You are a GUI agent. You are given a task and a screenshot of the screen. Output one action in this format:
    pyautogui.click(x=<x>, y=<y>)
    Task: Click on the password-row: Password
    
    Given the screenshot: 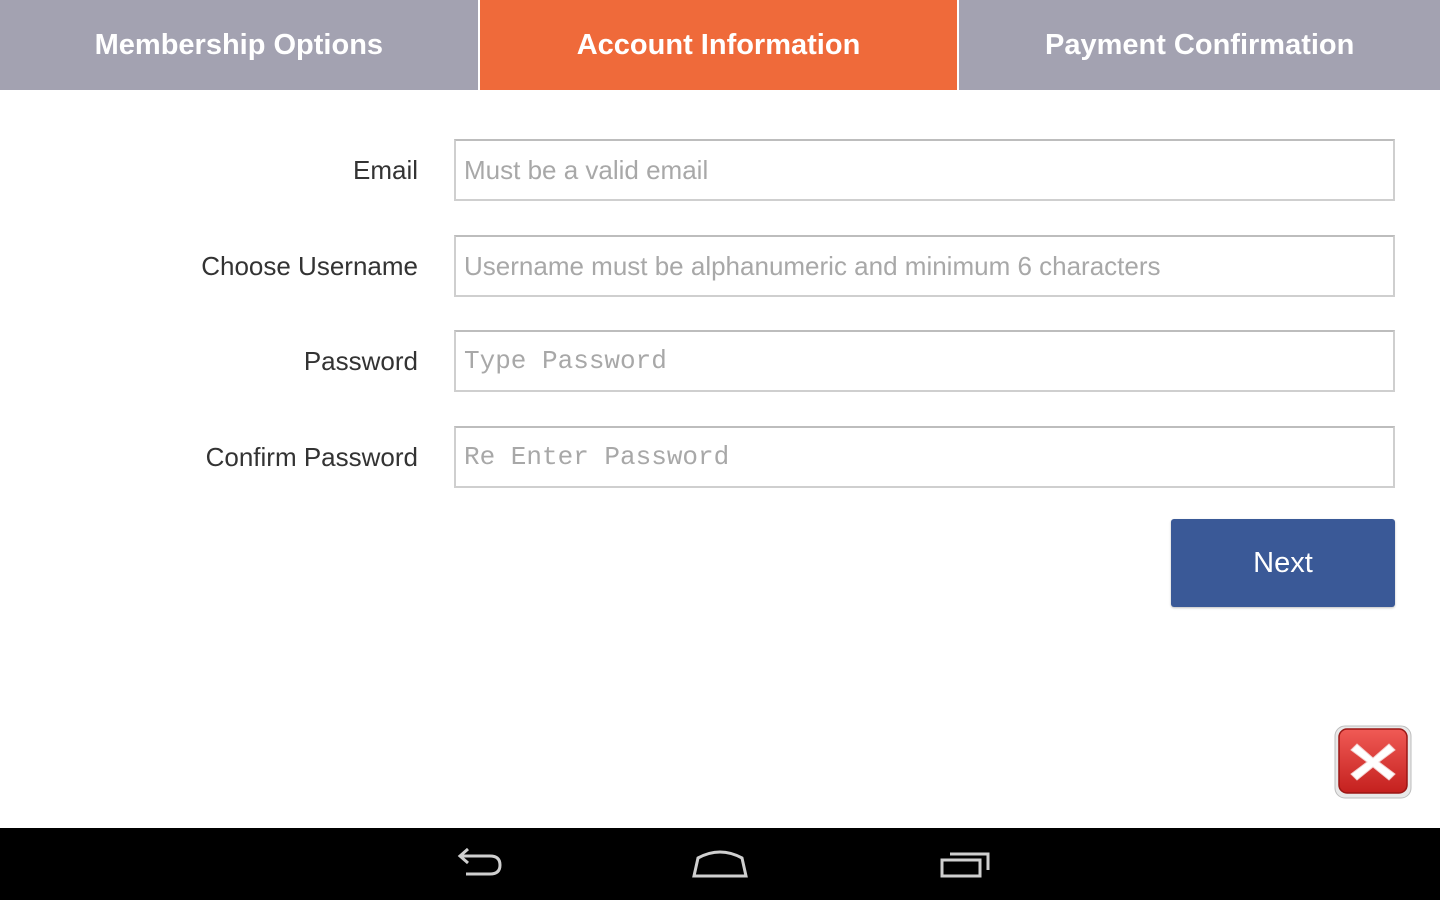 What is the action you would take?
    pyautogui.click(x=720, y=361)
    